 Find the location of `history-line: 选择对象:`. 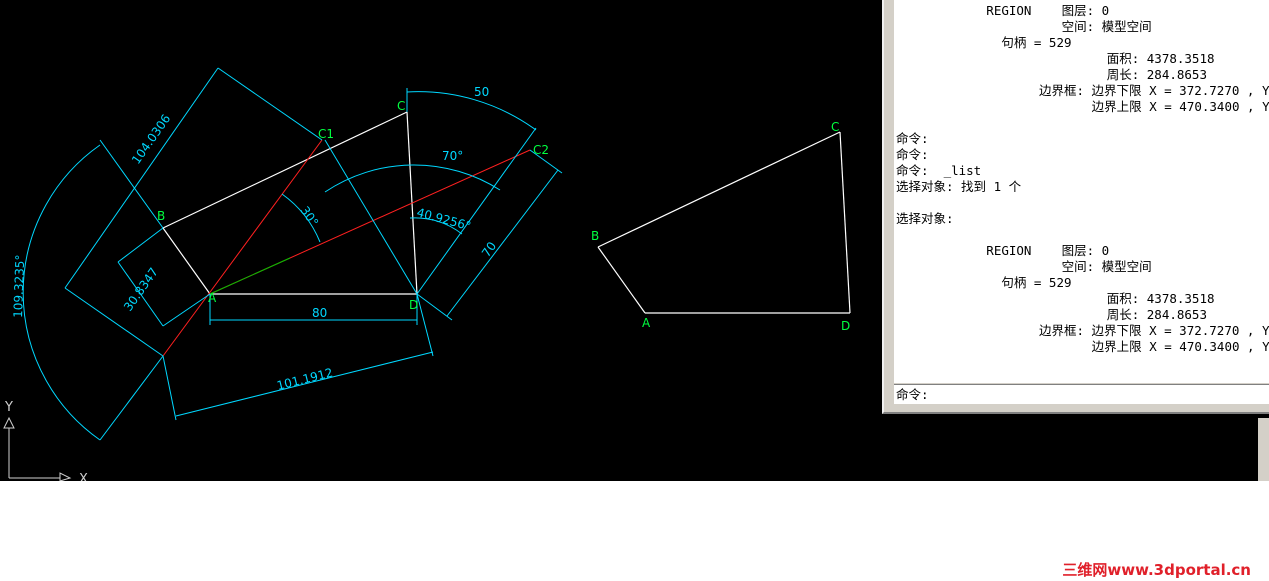

history-line: 选择对象: is located at coordinates (925, 218).